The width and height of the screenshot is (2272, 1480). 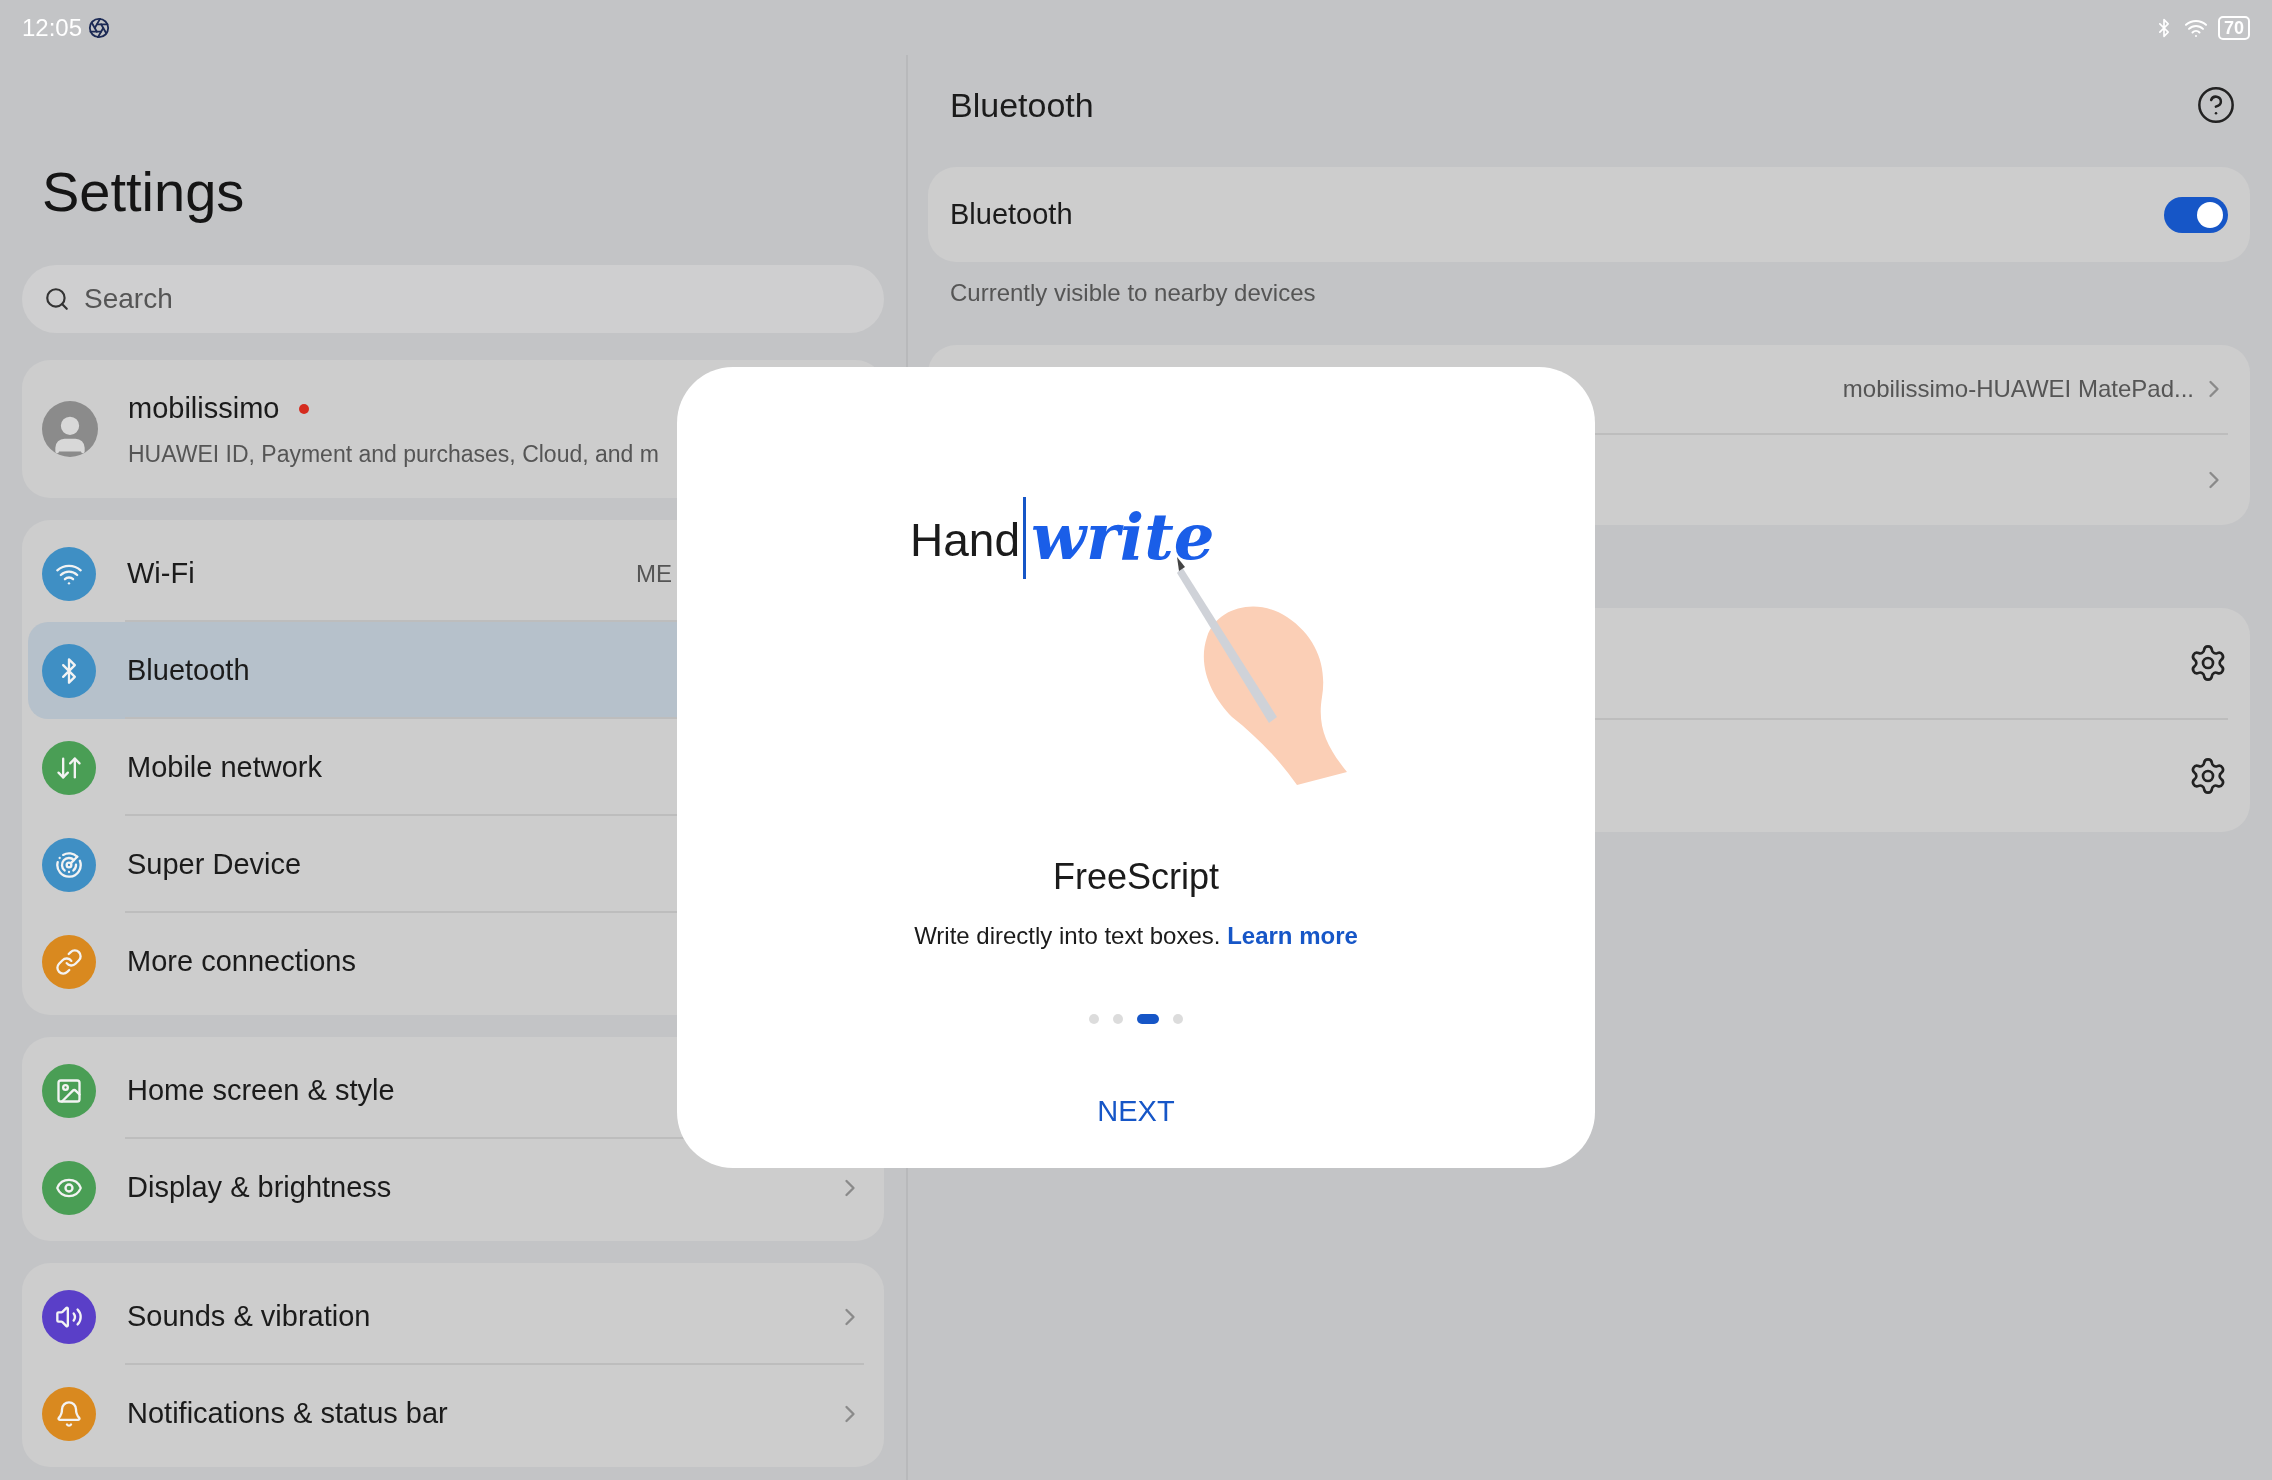 What do you see at coordinates (1133, 293) in the screenshot?
I see `visibility-caption: Currently visible to nearby devices` at bounding box center [1133, 293].